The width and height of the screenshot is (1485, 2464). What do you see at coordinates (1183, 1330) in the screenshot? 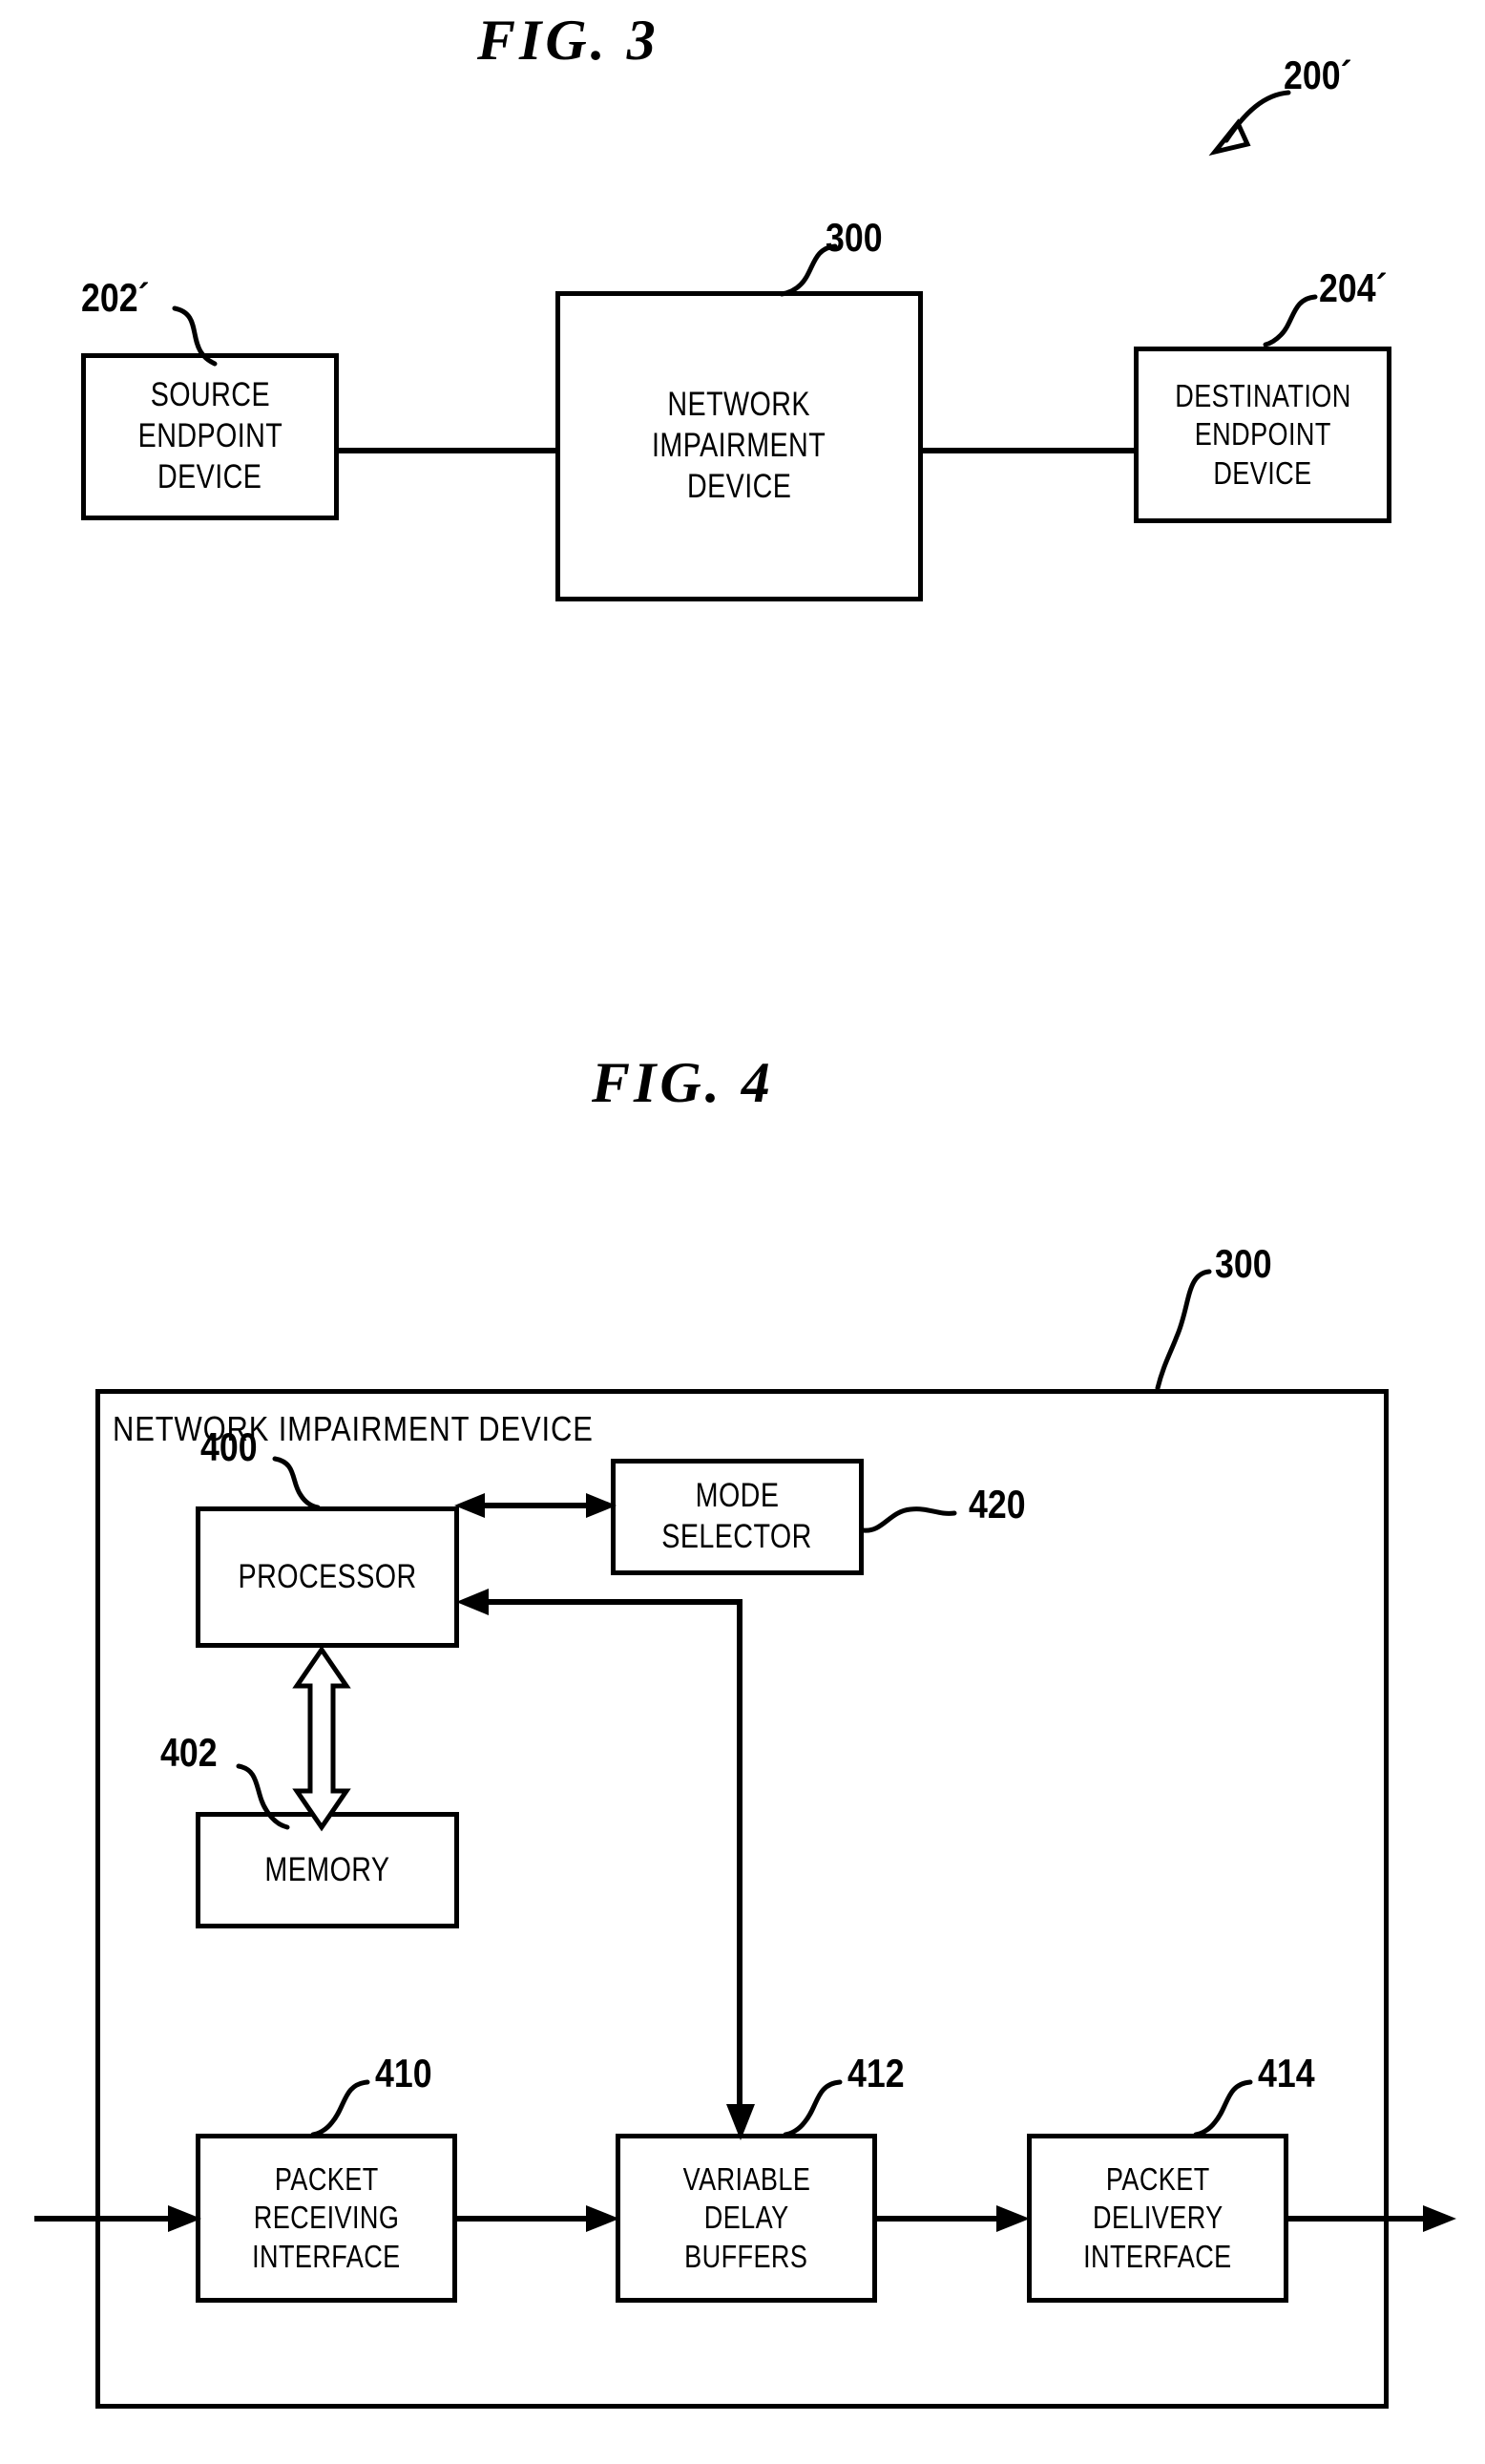
I see `leader-line-300-fig4` at bounding box center [1183, 1330].